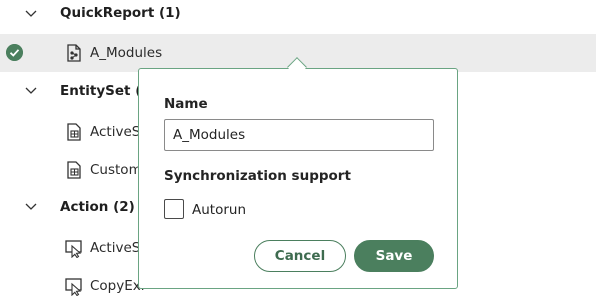 The height and width of the screenshot is (304, 596). Describe the element at coordinates (117, 286) in the screenshot. I see `item-label: CopyExi` at that location.